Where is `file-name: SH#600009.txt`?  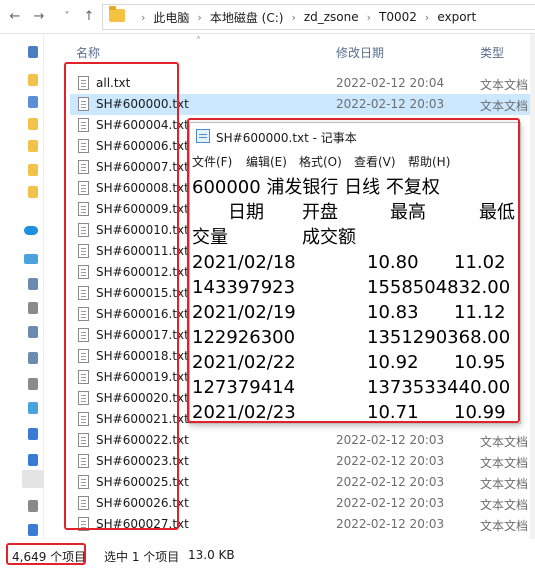
file-name: SH#600009.txt is located at coordinates (142, 209).